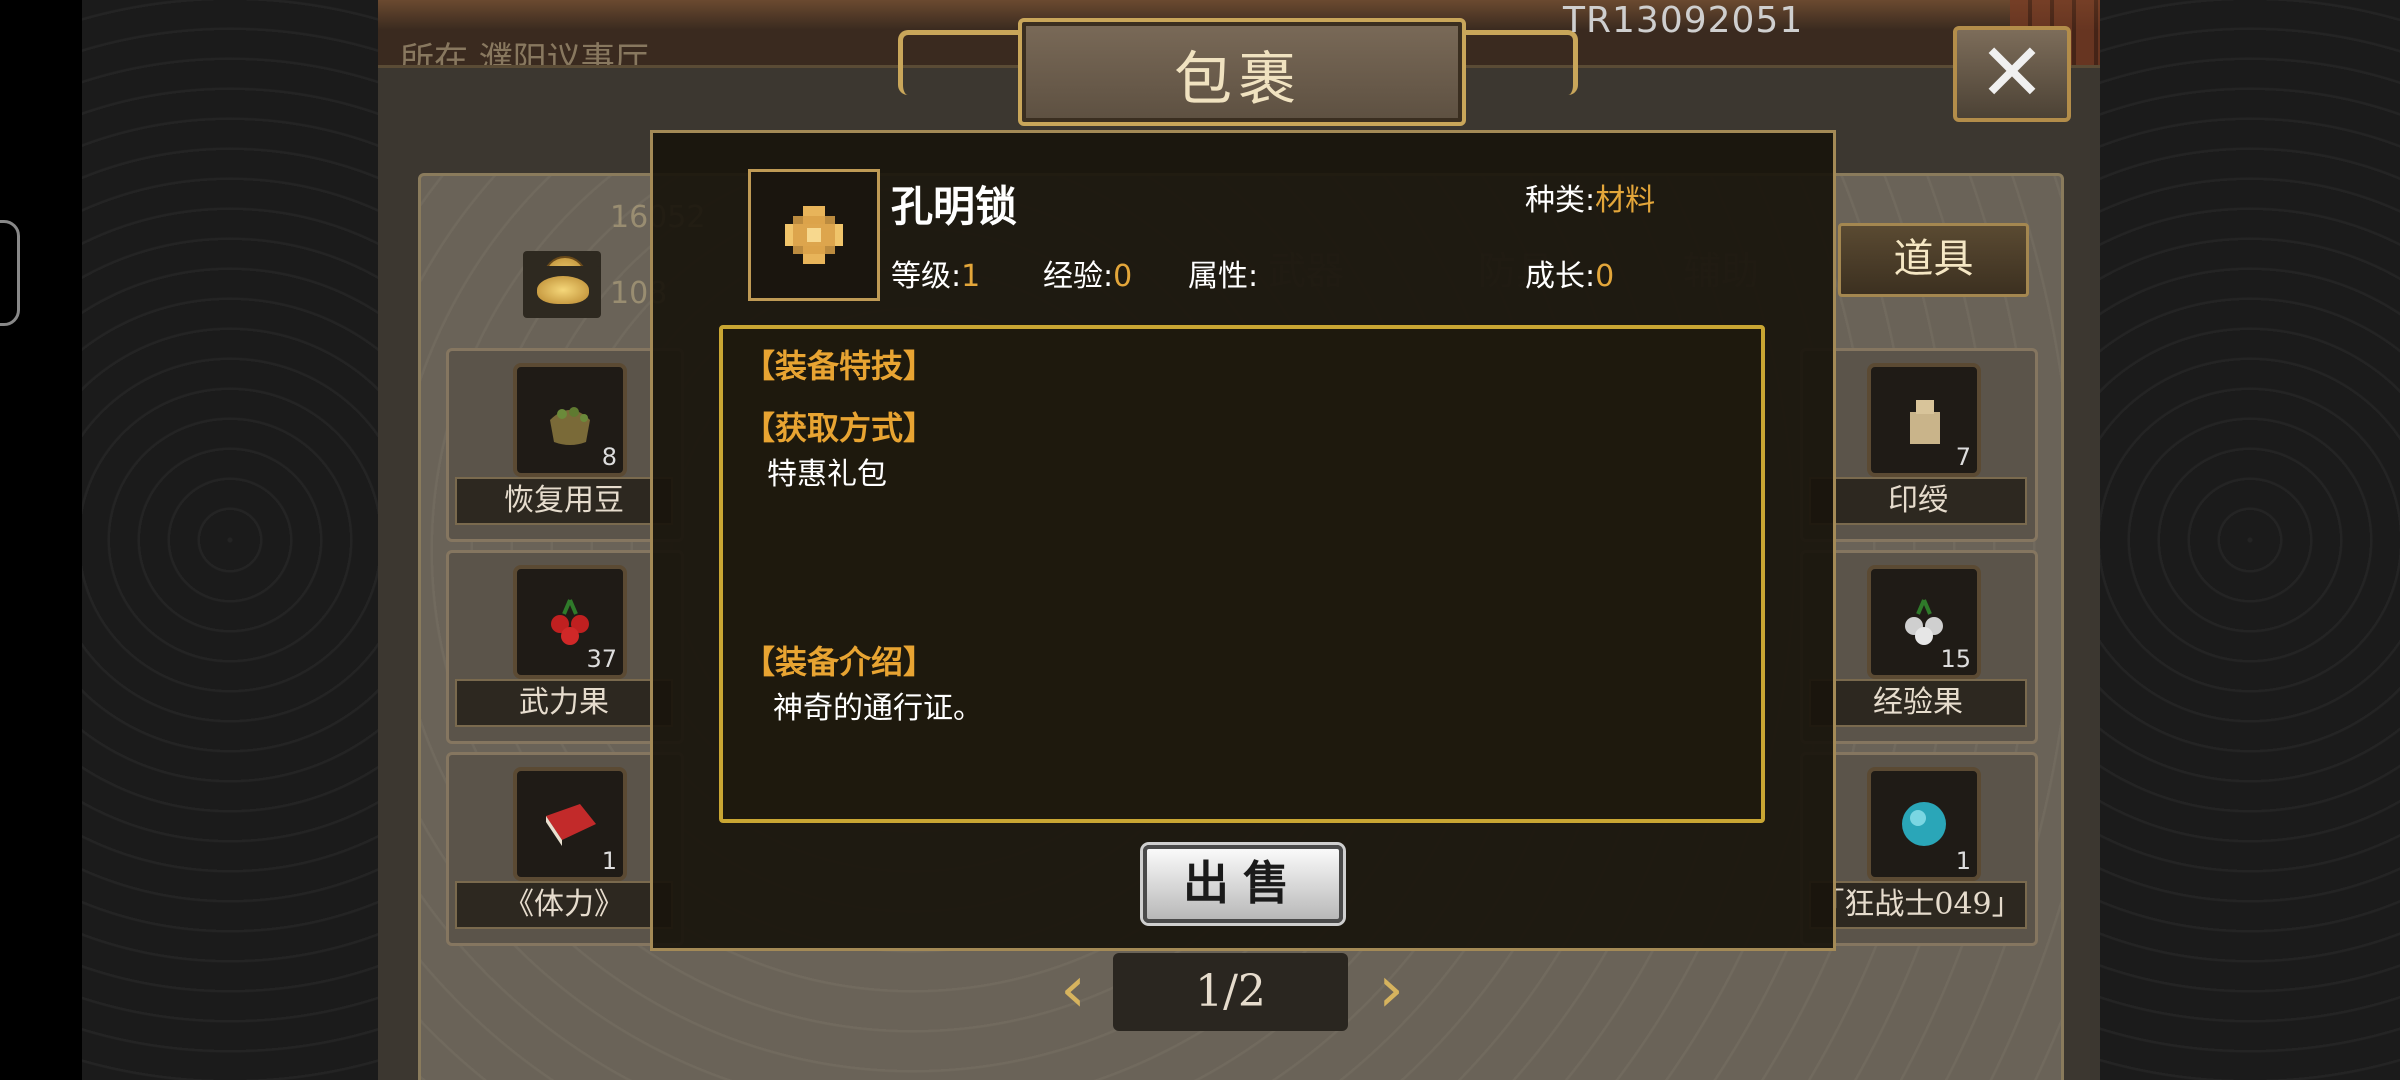 This screenshot has height=1080, width=2400. I want to click on attr-stat: 属性:, so click(1223, 273).